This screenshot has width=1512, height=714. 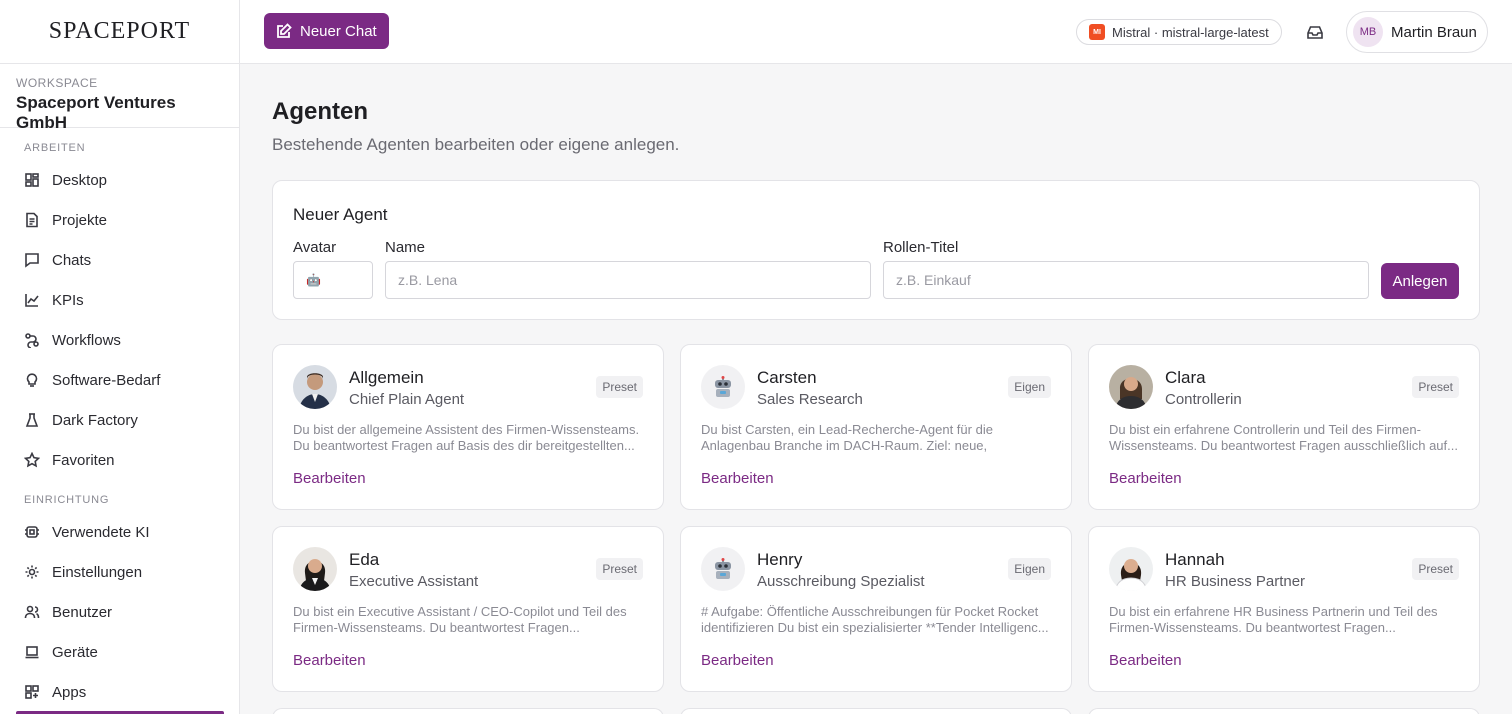 What do you see at coordinates (32, 612) in the screenshot?
I see `users-icon` at bounding box center [32, 612].